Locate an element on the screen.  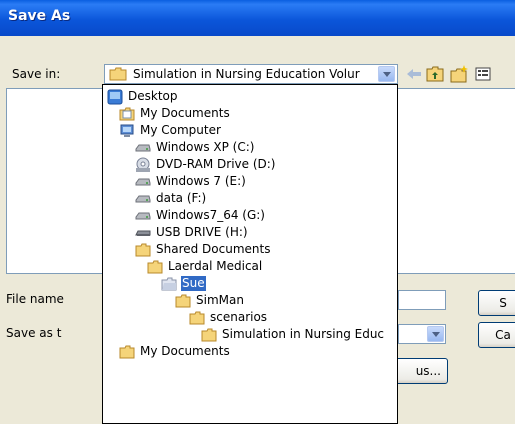
window-title: Save As is located at coordinates (39, 16).